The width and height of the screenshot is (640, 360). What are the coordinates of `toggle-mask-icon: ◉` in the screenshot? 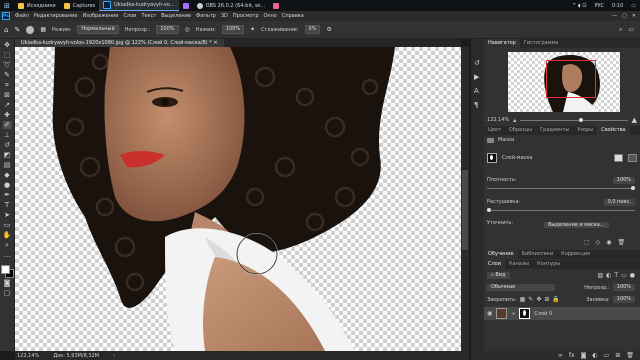 It's located at (608, 242).